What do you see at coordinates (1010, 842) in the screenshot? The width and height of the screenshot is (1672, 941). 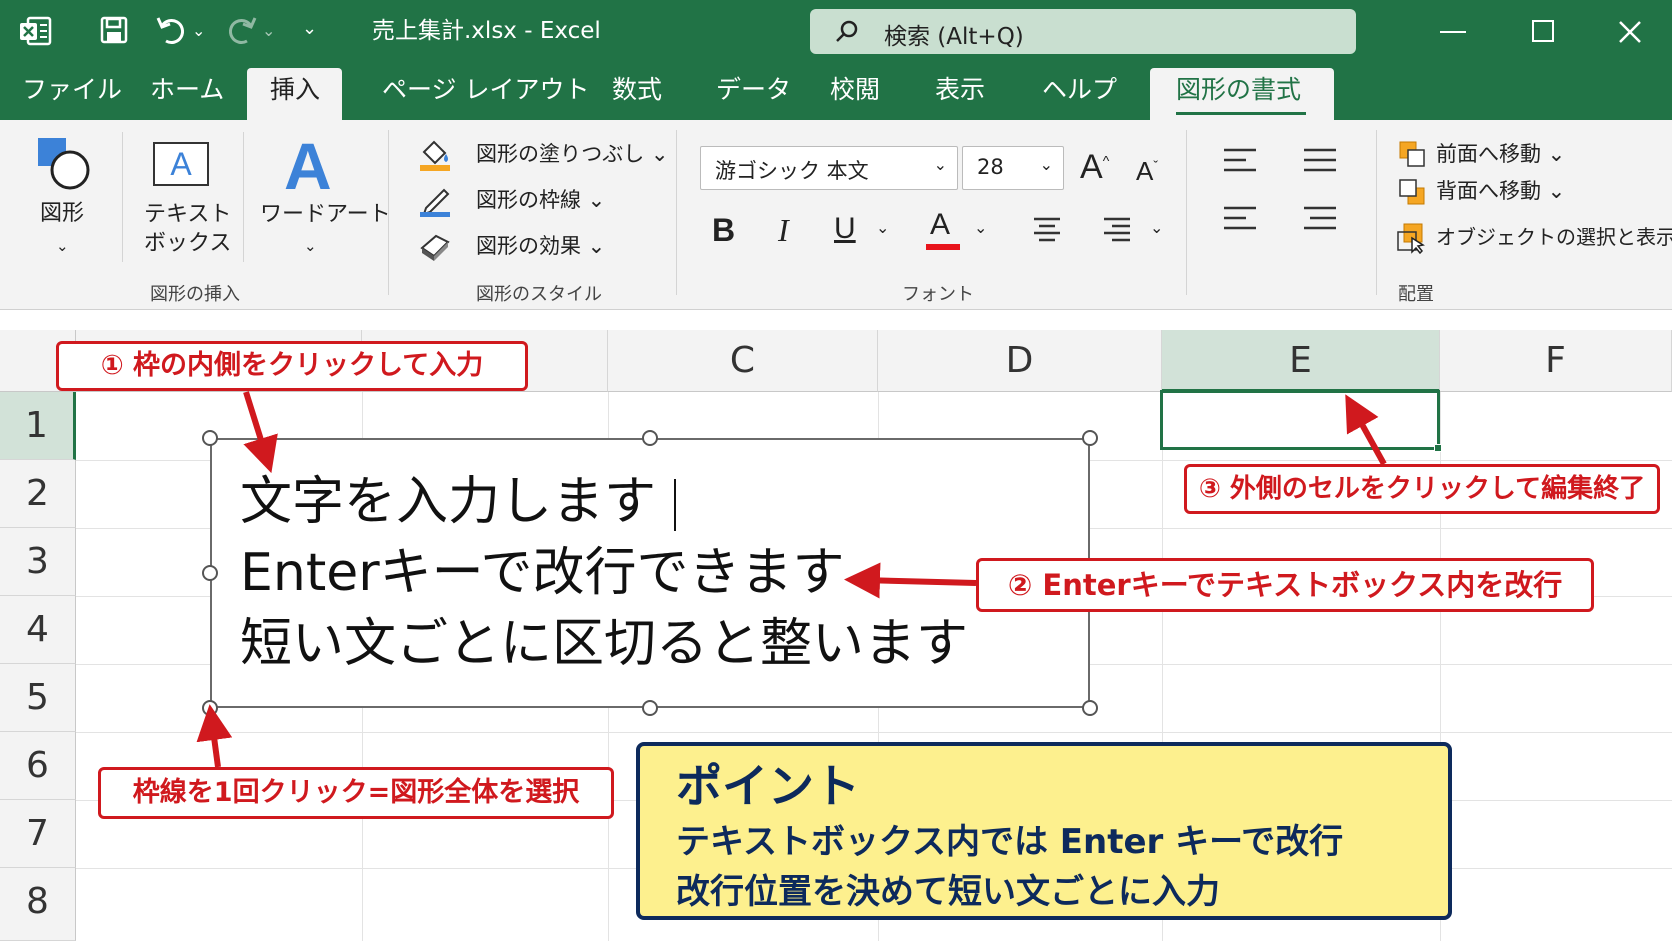 I see `point-line-1: テキストボックス内では Enter キーで改行` at bounding box center [1010, 842].